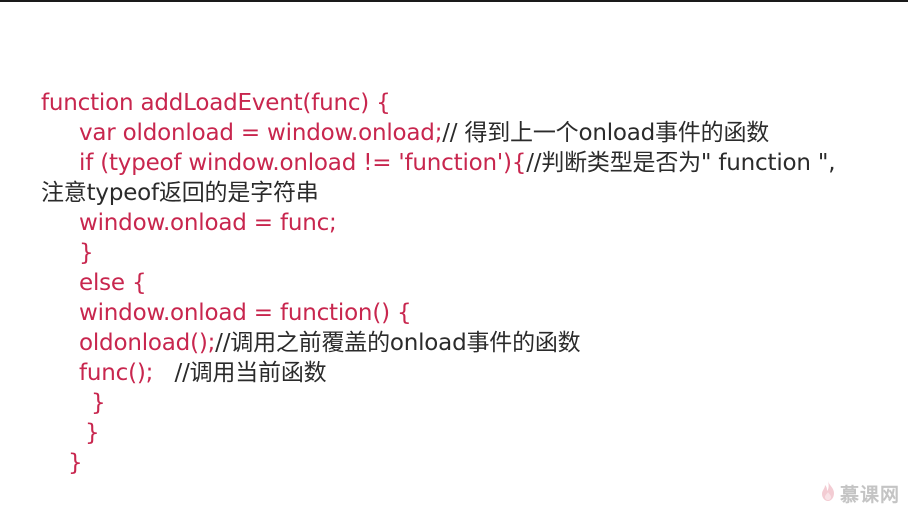 The image size is (908, 508). I want to click on code-line-7: else {, so click(113, 283).